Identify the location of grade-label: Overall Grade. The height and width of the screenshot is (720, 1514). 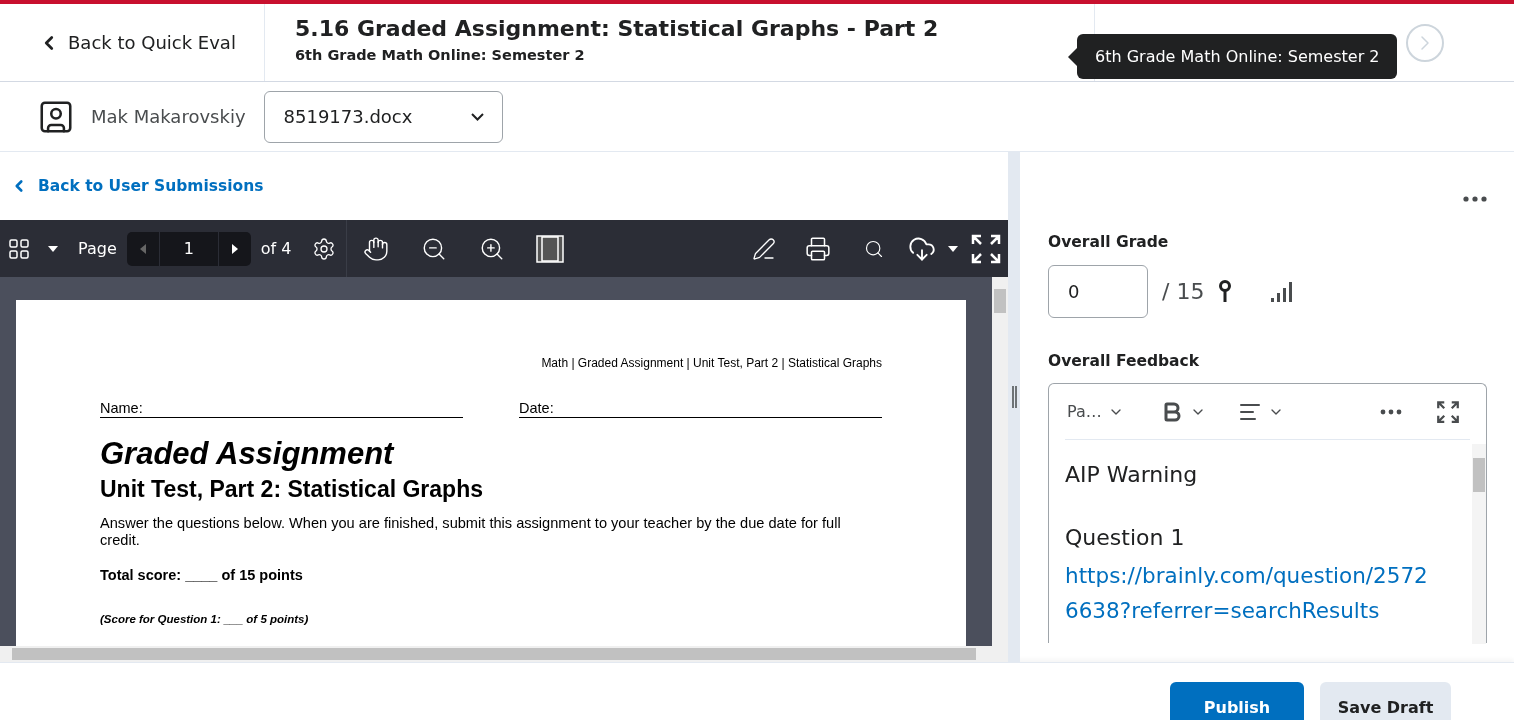
(1109, 242).